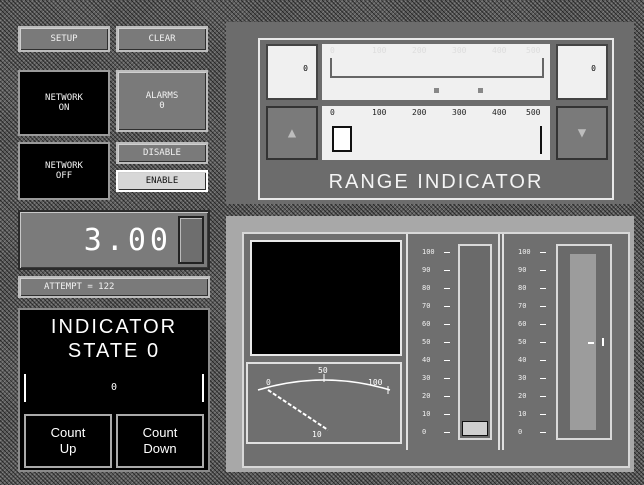 The width and height of the screenshot is (644, 485). Describe the element at coordinates (605, 342) in the screenshot. I see `bar-meter-2-pointer` at that location.